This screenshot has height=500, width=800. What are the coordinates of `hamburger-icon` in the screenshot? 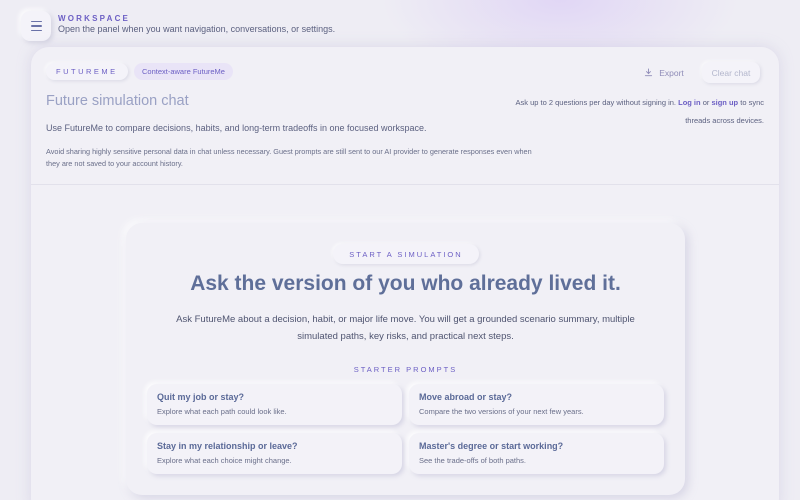 It's located at (36, 26).